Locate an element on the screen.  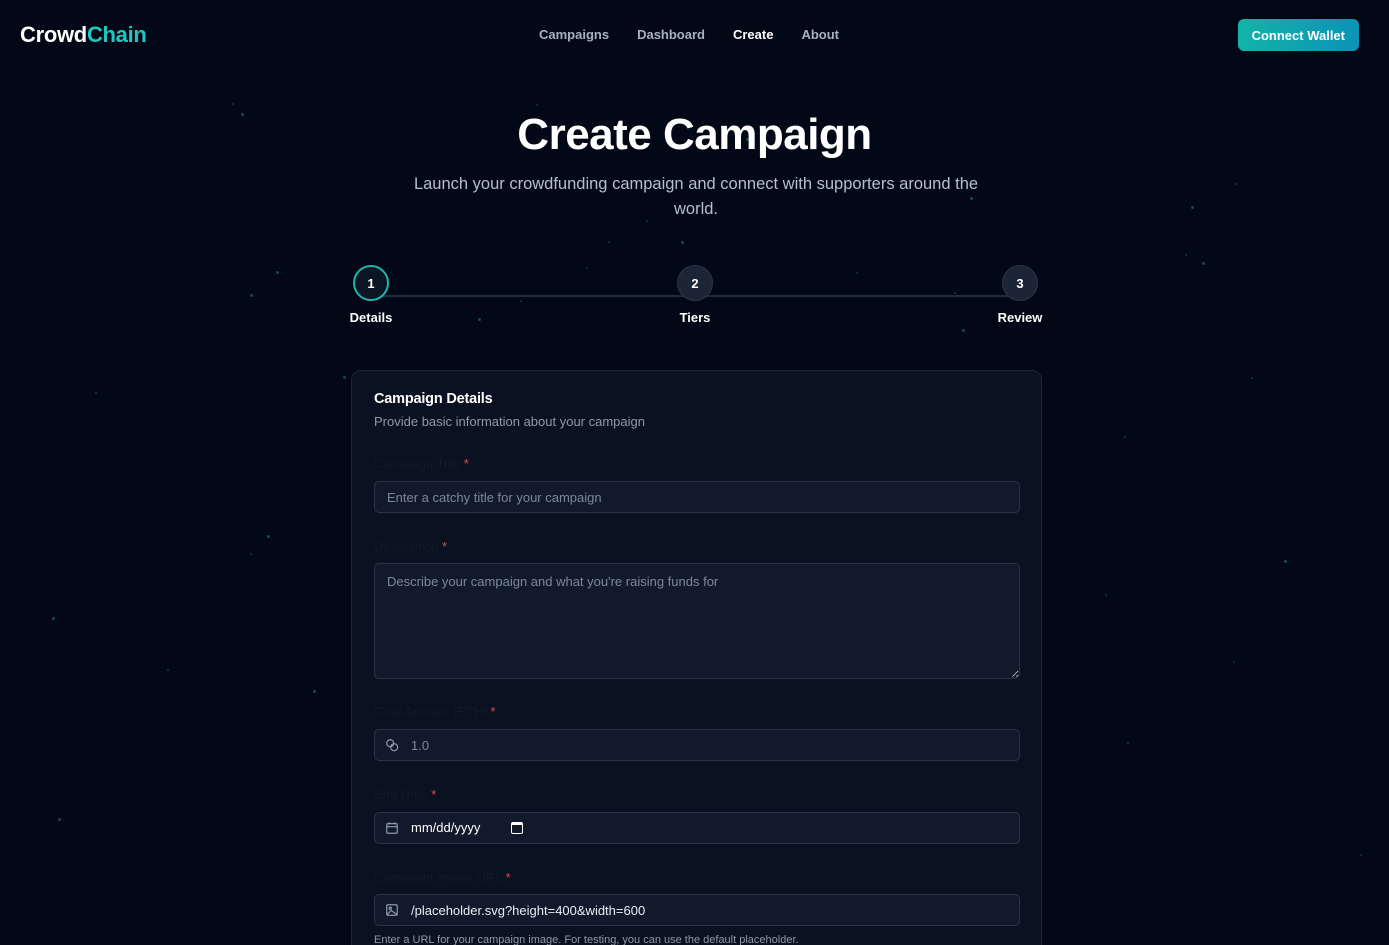
coins-icon is located at coordinates (392, 745).